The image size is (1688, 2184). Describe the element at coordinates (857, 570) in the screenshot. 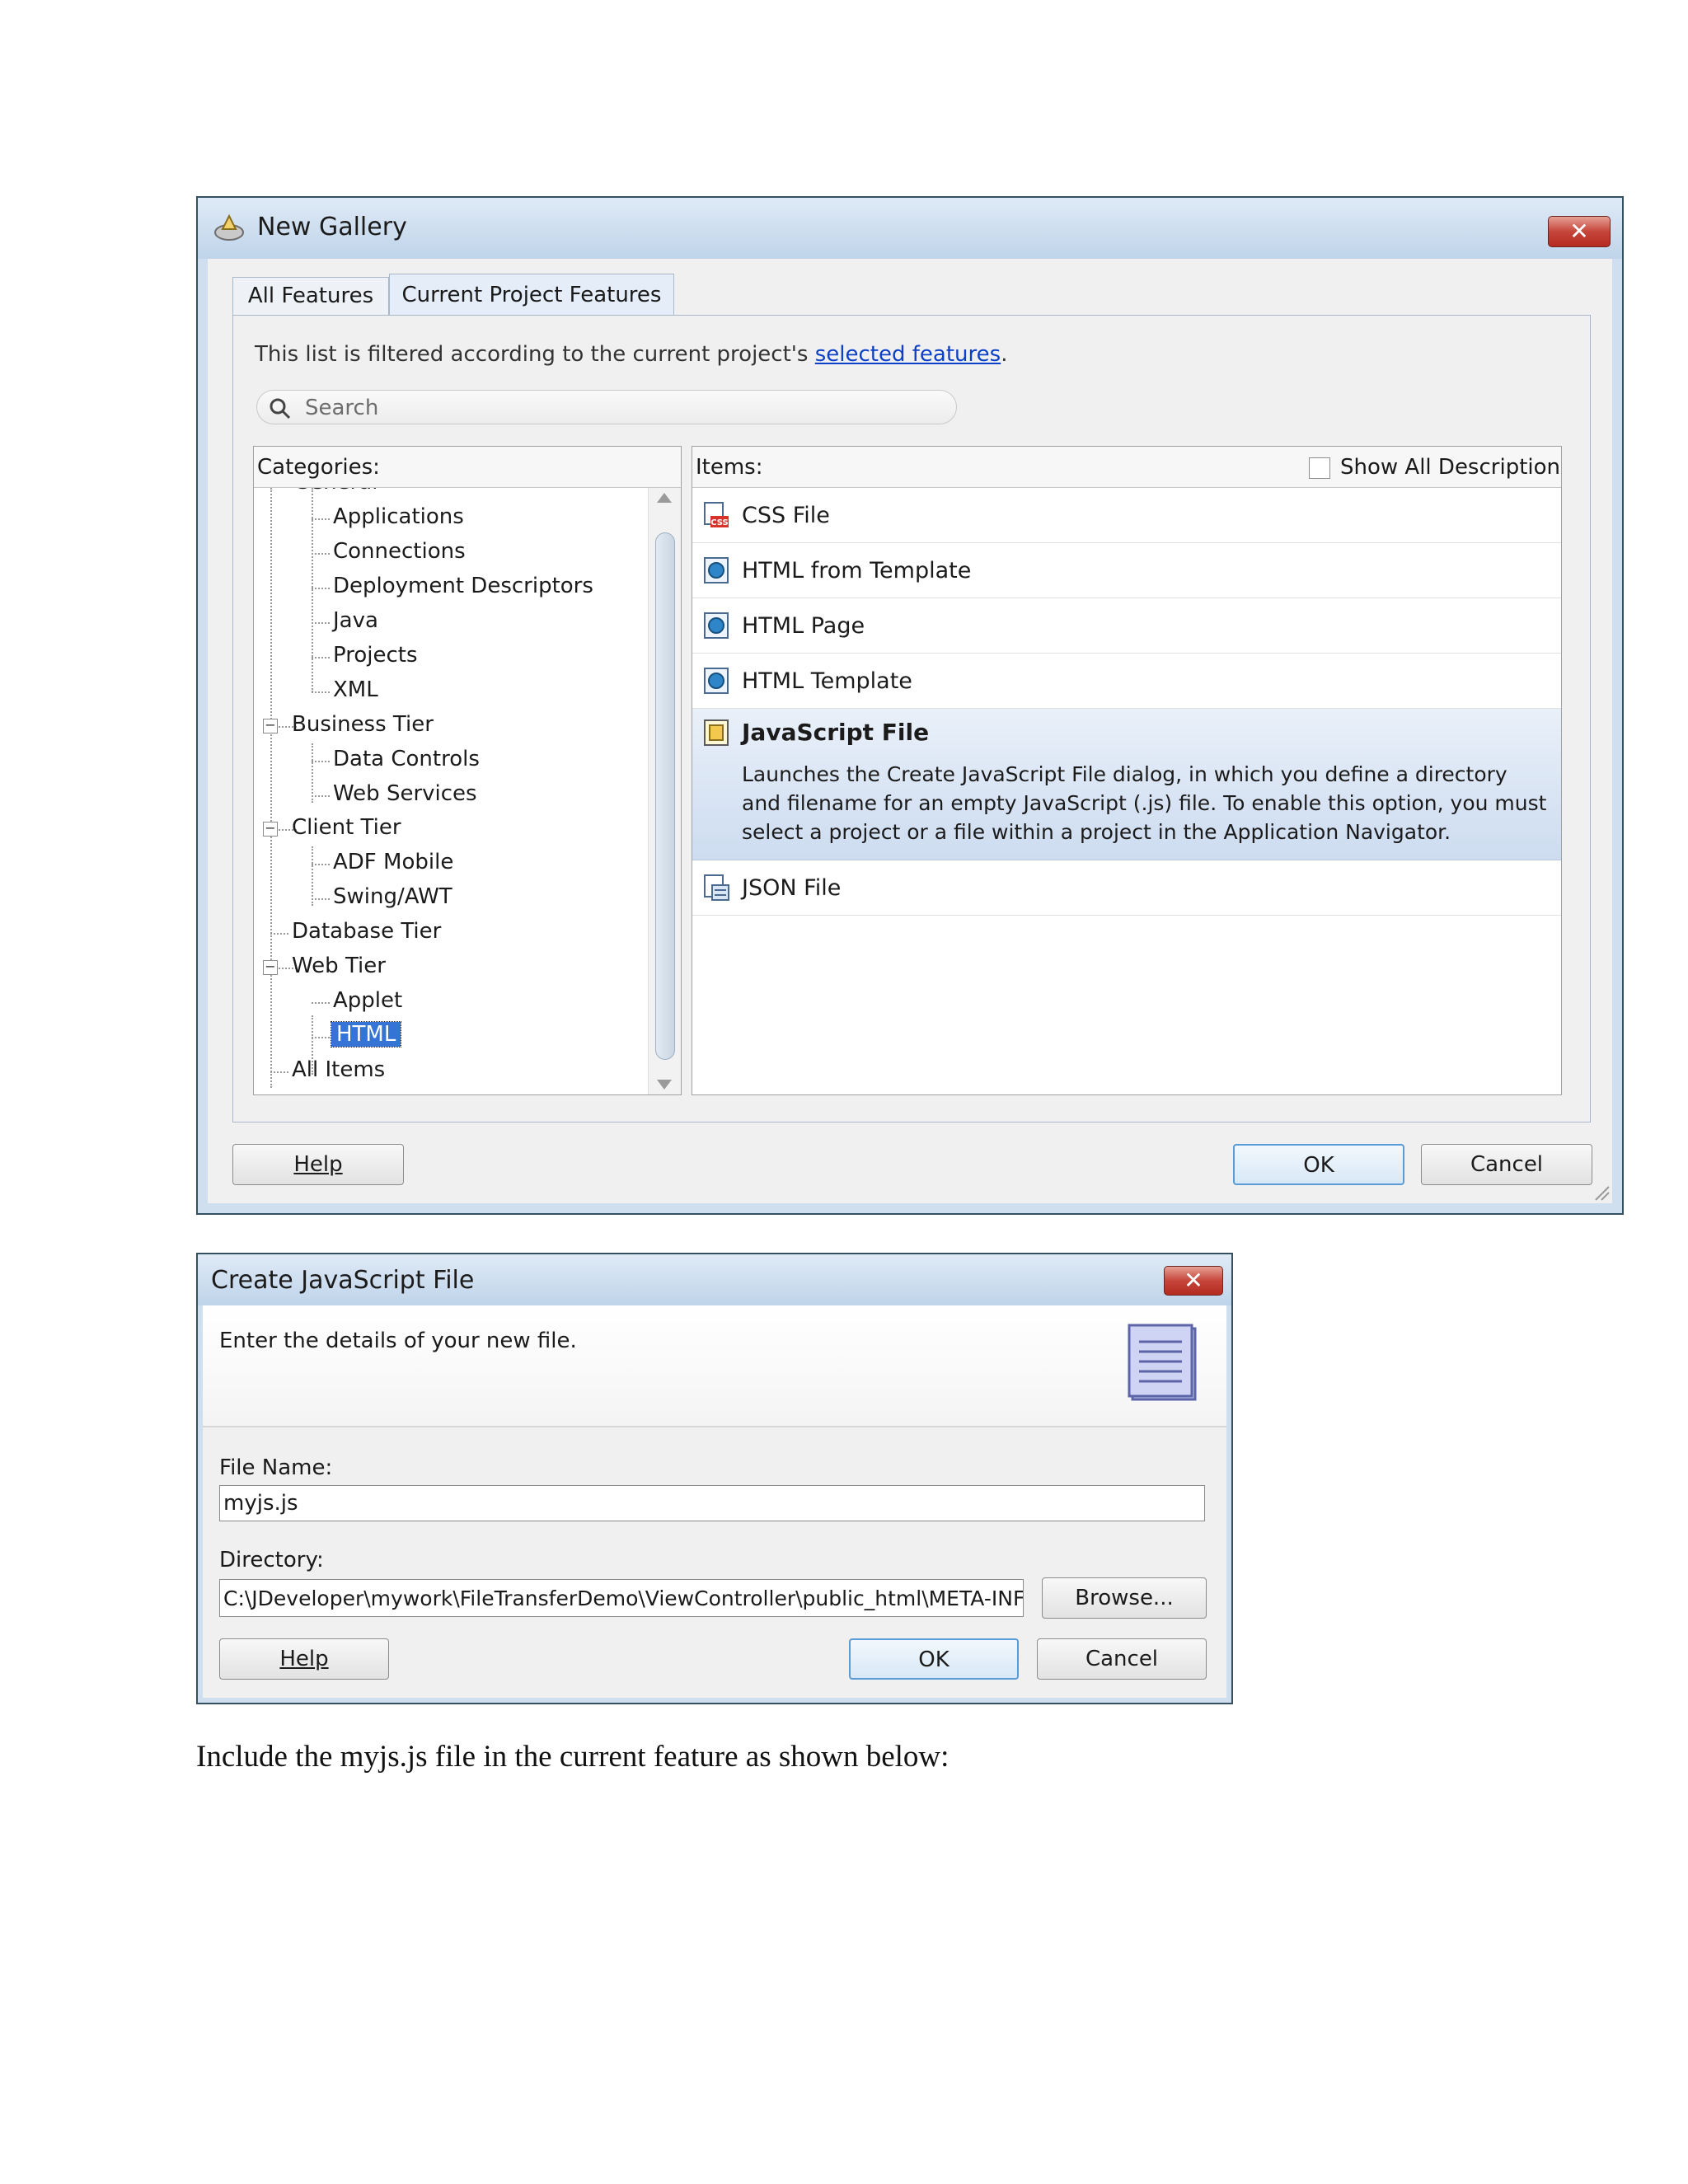

I see `html-from-template-label: HTML from Template` at that location.